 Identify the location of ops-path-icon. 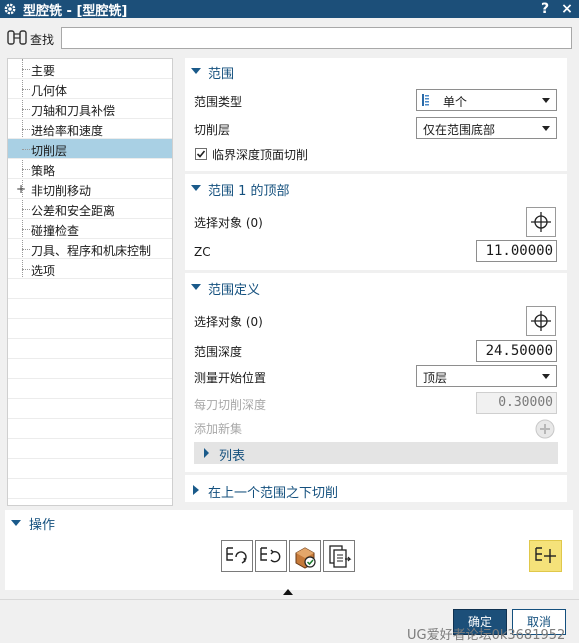
(545, 555).